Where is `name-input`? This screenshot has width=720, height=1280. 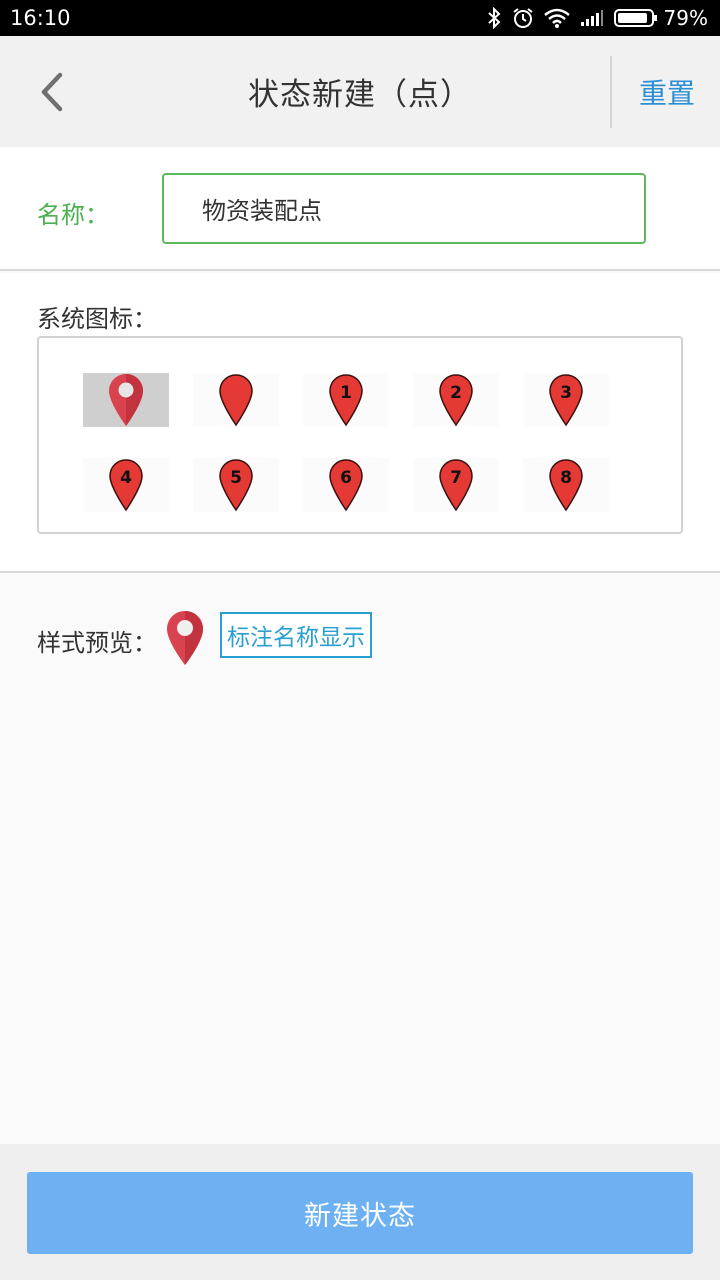
name-input is located at coordinates (404, 208).